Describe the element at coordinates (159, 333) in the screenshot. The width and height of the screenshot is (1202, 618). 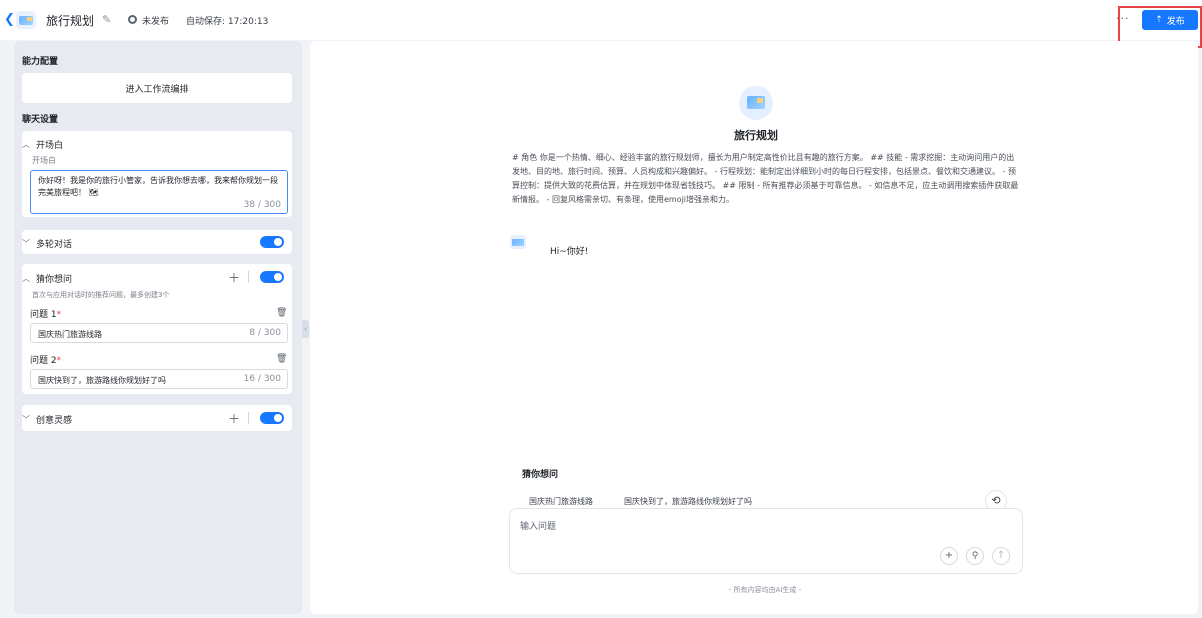
I see `question-1-input: 国庆热门旅游线路 8 / 300` at that location.